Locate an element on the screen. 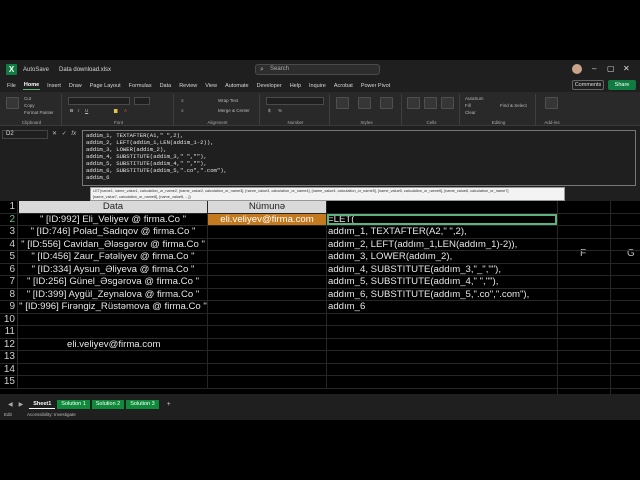 The width and height of the screenshot is (640, 480). italic-icon: I is located at coordinates (78, 110).